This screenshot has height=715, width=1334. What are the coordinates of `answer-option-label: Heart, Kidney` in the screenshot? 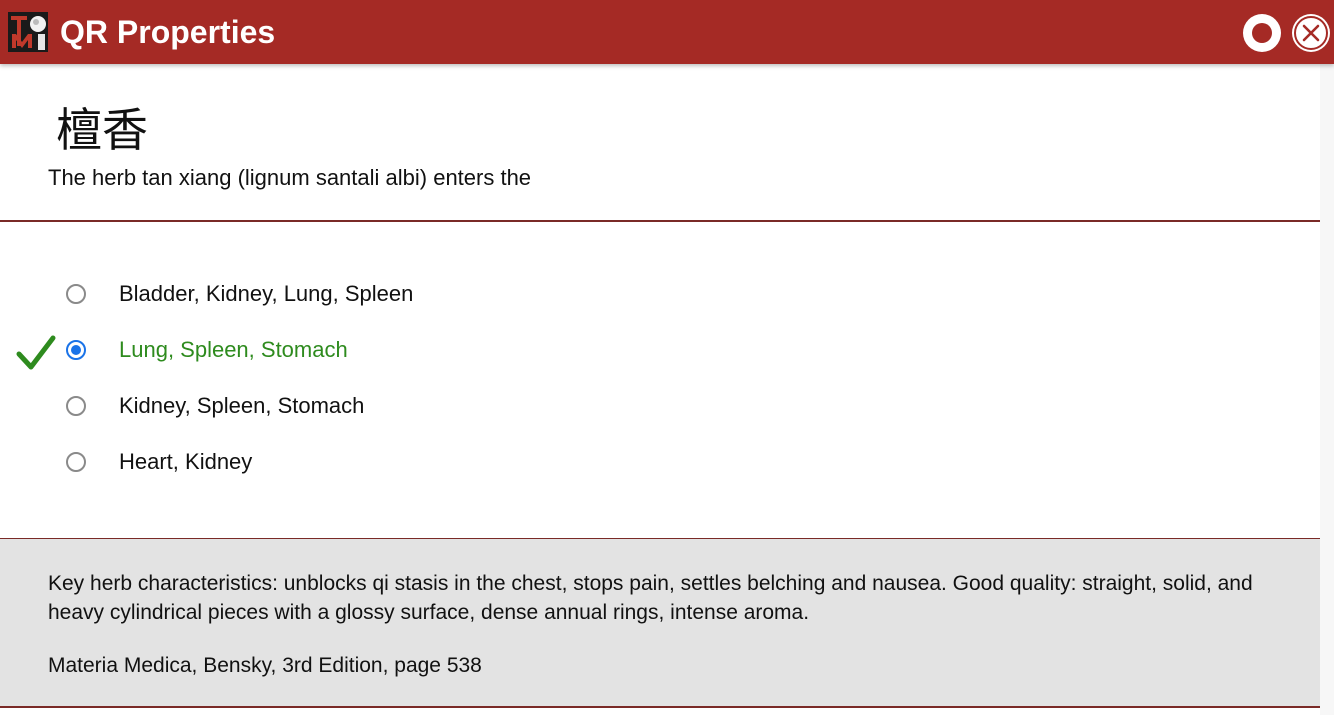 It's located at (186, 461).